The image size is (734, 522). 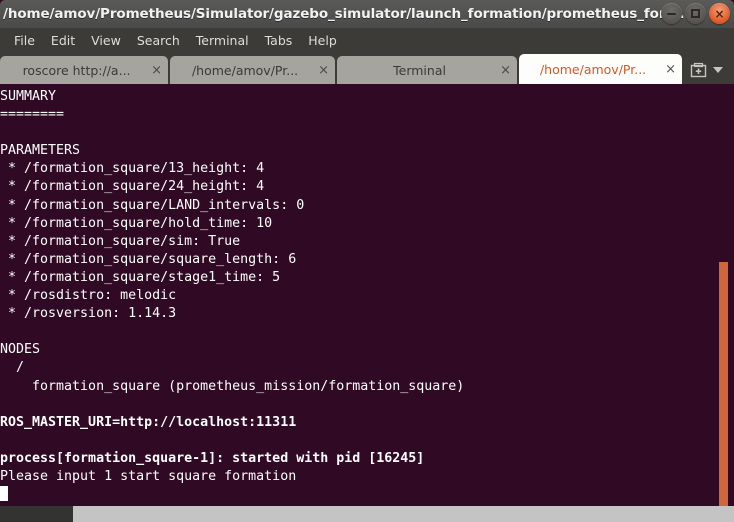 What do you see at coordinates (222, 40) in the screenshot?
I see `menu-item-terminal: Terminal` at bounding box center [222, 40].